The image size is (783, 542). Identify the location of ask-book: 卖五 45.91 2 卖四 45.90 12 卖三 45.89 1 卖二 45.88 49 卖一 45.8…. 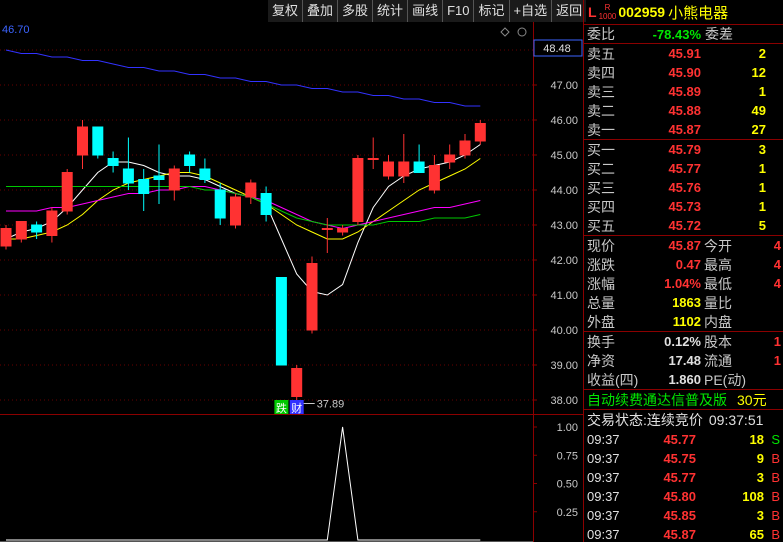
(683, 92).